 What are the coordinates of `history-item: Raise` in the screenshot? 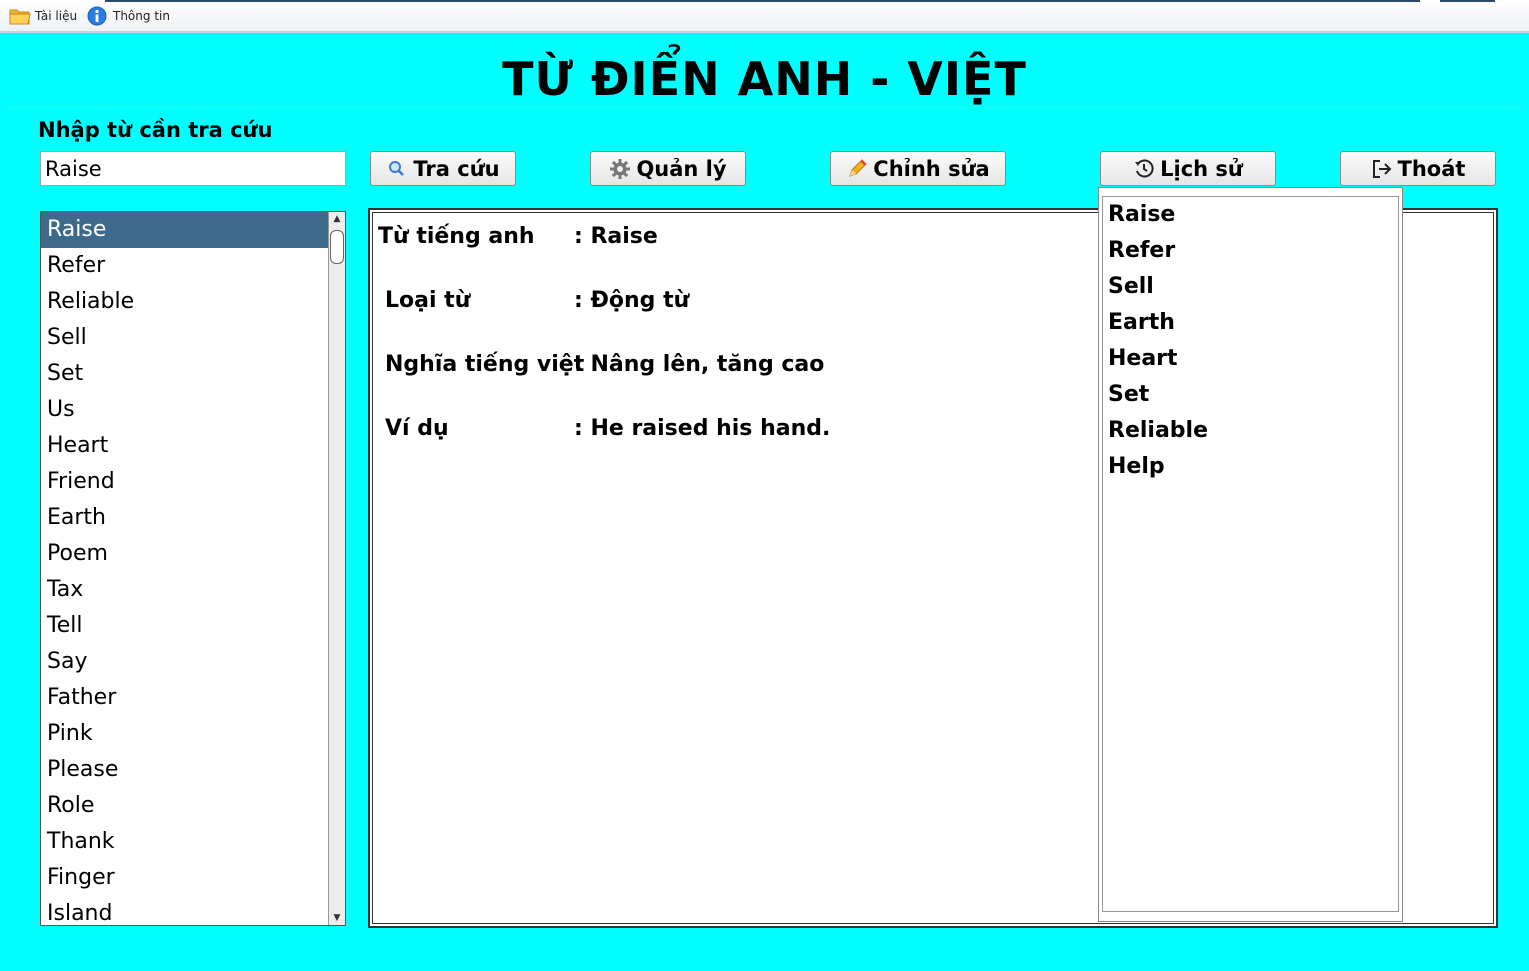 It's located at (1250, 215).